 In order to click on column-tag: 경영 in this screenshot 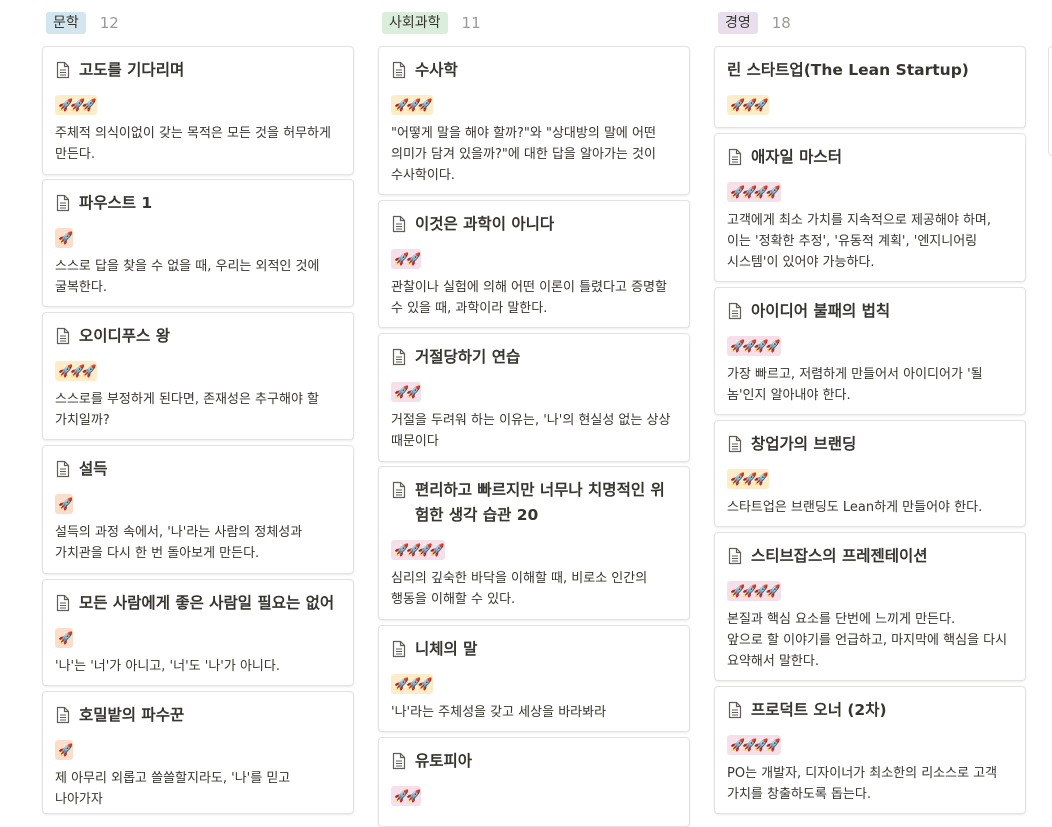, I will do `click(738, 23)`.